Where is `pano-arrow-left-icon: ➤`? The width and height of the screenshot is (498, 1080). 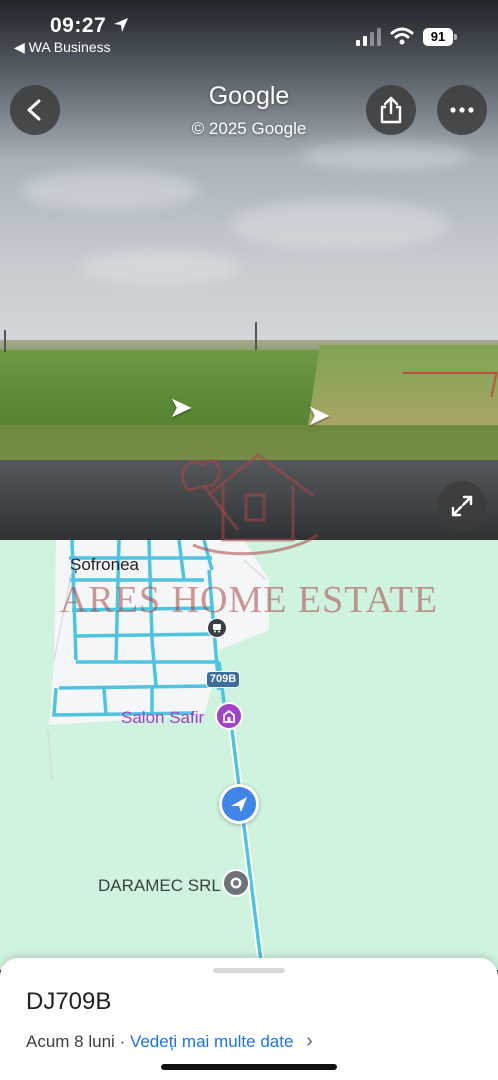 pano-arrow-left-icon: ➤ is located at coordinates (181, 407).